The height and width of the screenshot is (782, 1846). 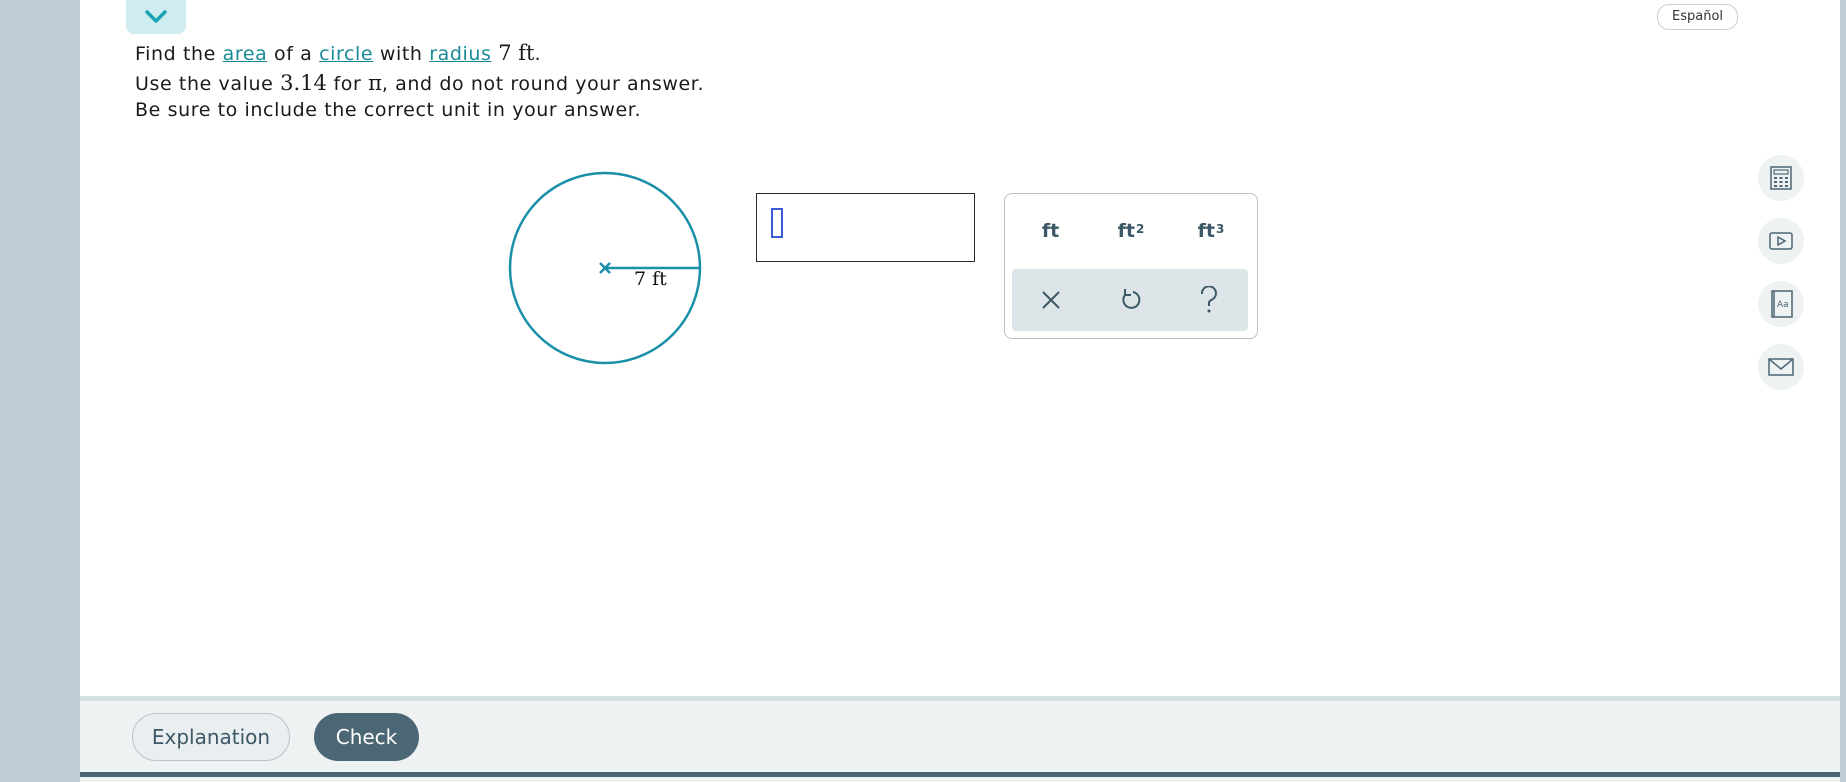 I want to click on unit-row: ft ft 2 ft 3, so click(x=1131, y=231).